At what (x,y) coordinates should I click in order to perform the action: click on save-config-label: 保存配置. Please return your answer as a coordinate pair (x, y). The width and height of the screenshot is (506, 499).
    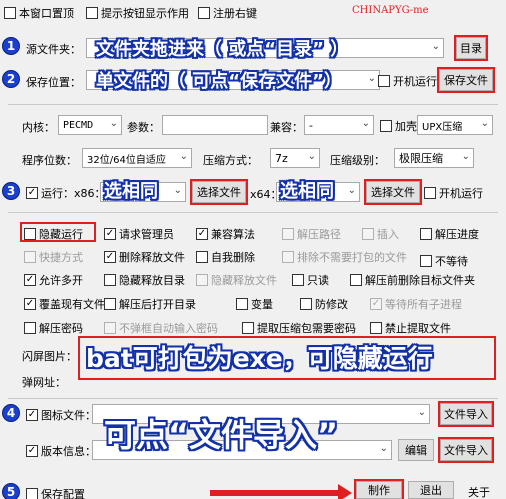
    Looking at the image, I should click on (63, 493).